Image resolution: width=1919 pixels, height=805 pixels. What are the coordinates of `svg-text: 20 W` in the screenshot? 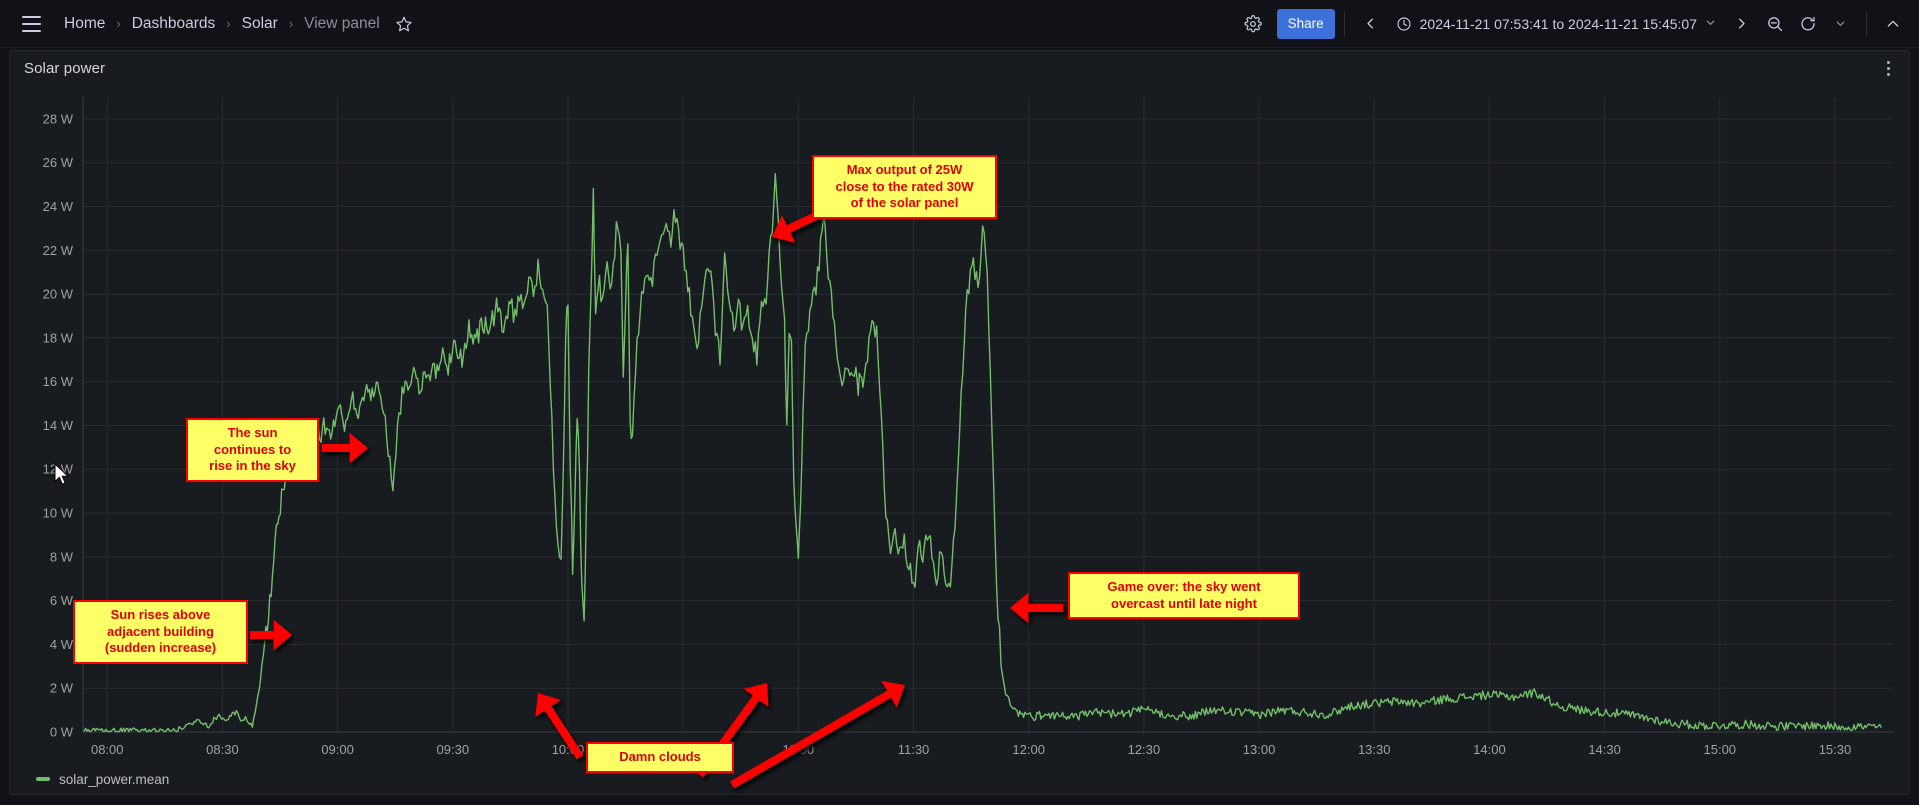 It's located at (58, 294).